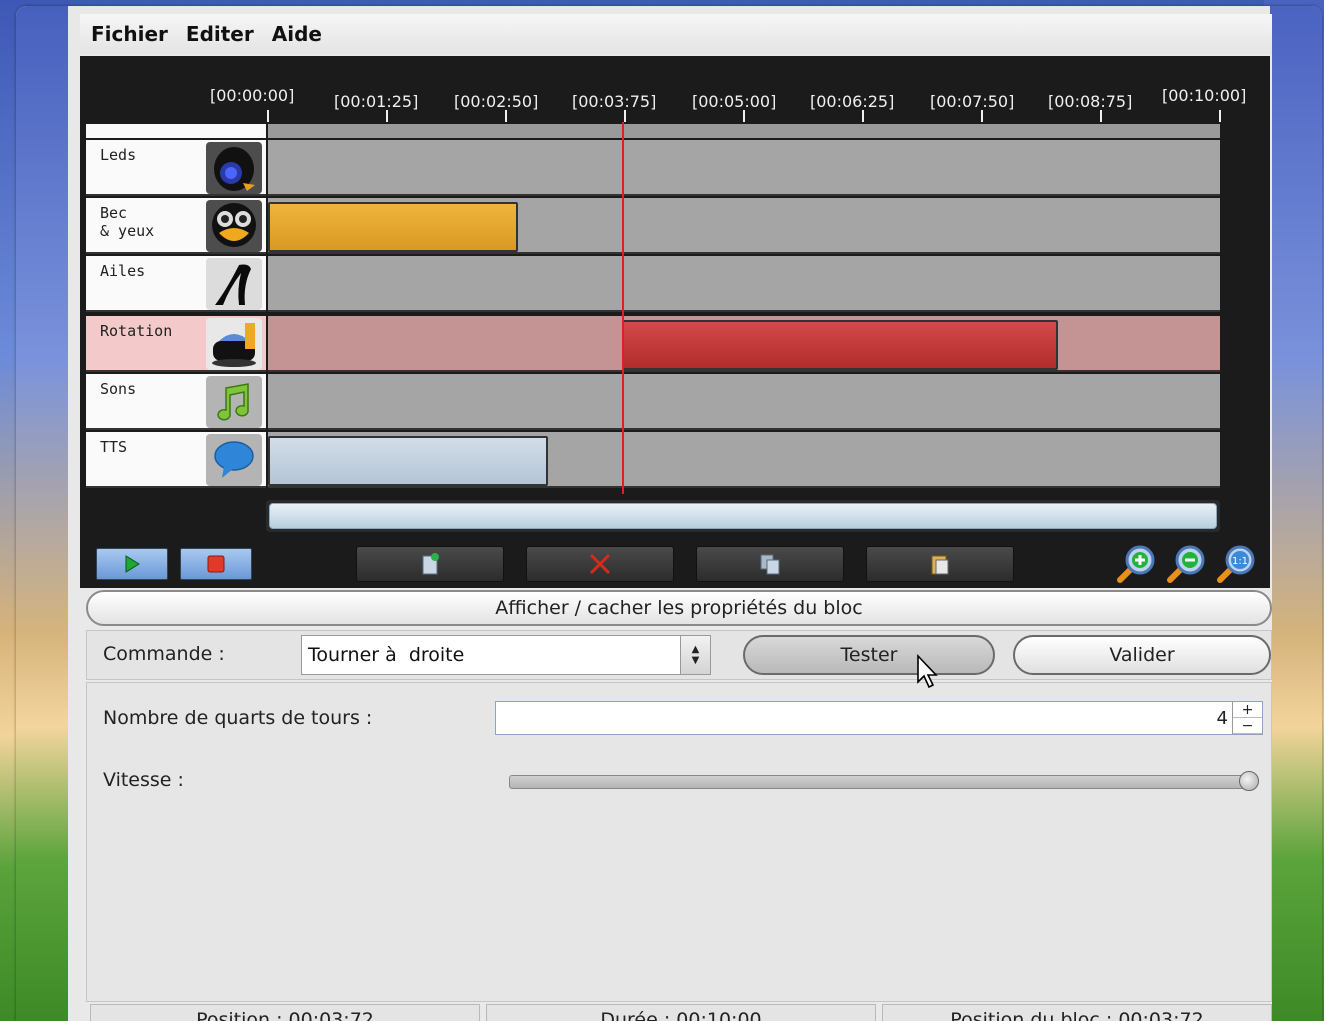 This screenshot has width=1324, height=1021. I want to click on new-block-button, so click(430, 564).